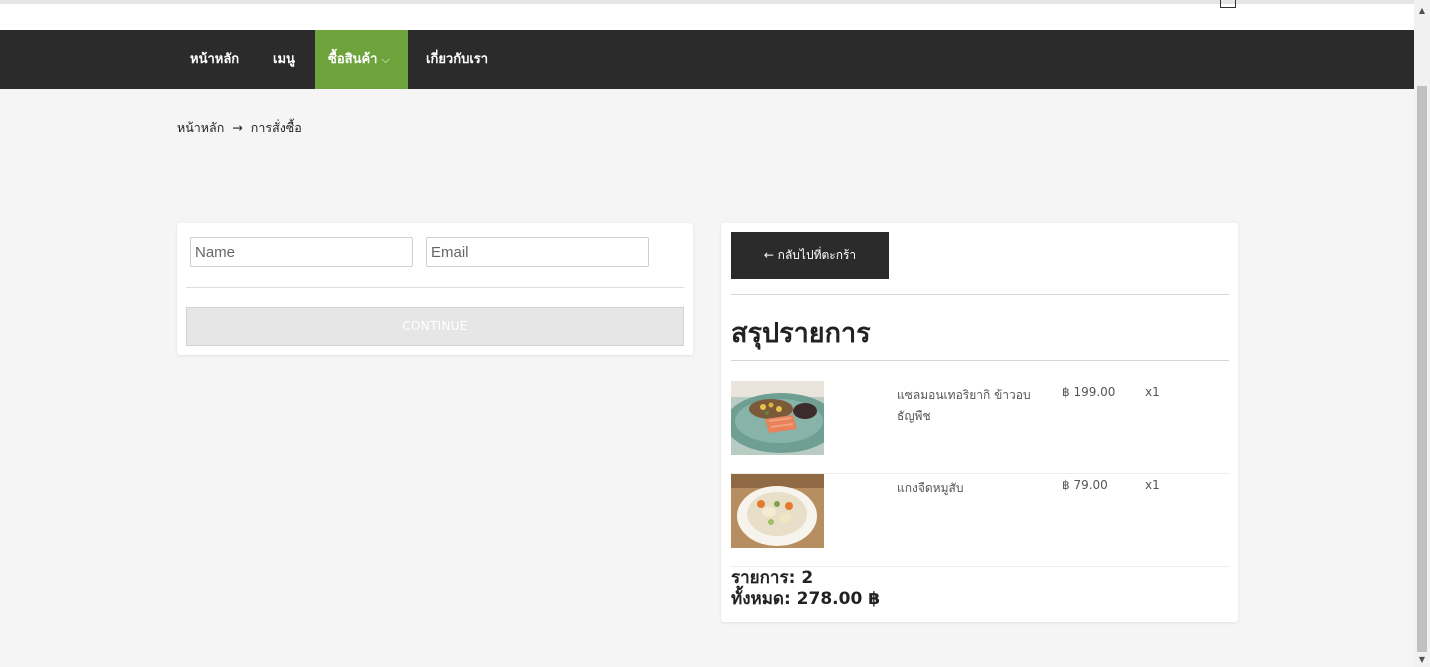 Image resolution: width=1430 pixels, height=667 pixels. I want to click on item-price: ฿ 79.00, so click(1085, 485).